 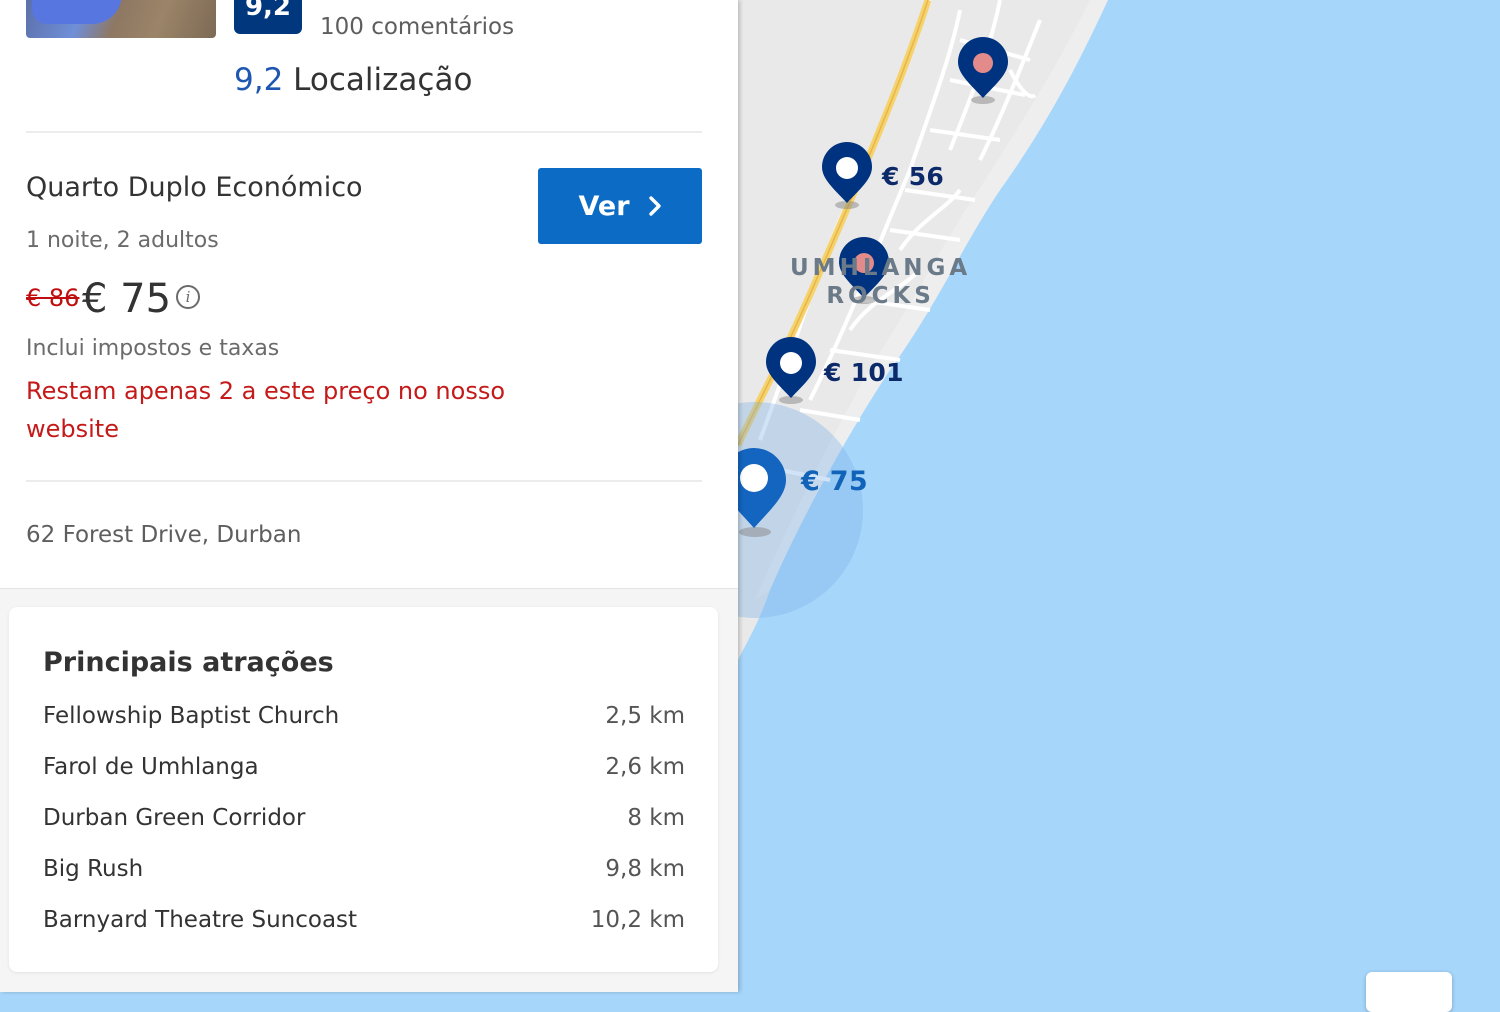 What do you see at coordinates (164, 535) in the screenshot?
I see `hotel-address: 62 Forest Drive, Durban` at bounding box center [164, 535].